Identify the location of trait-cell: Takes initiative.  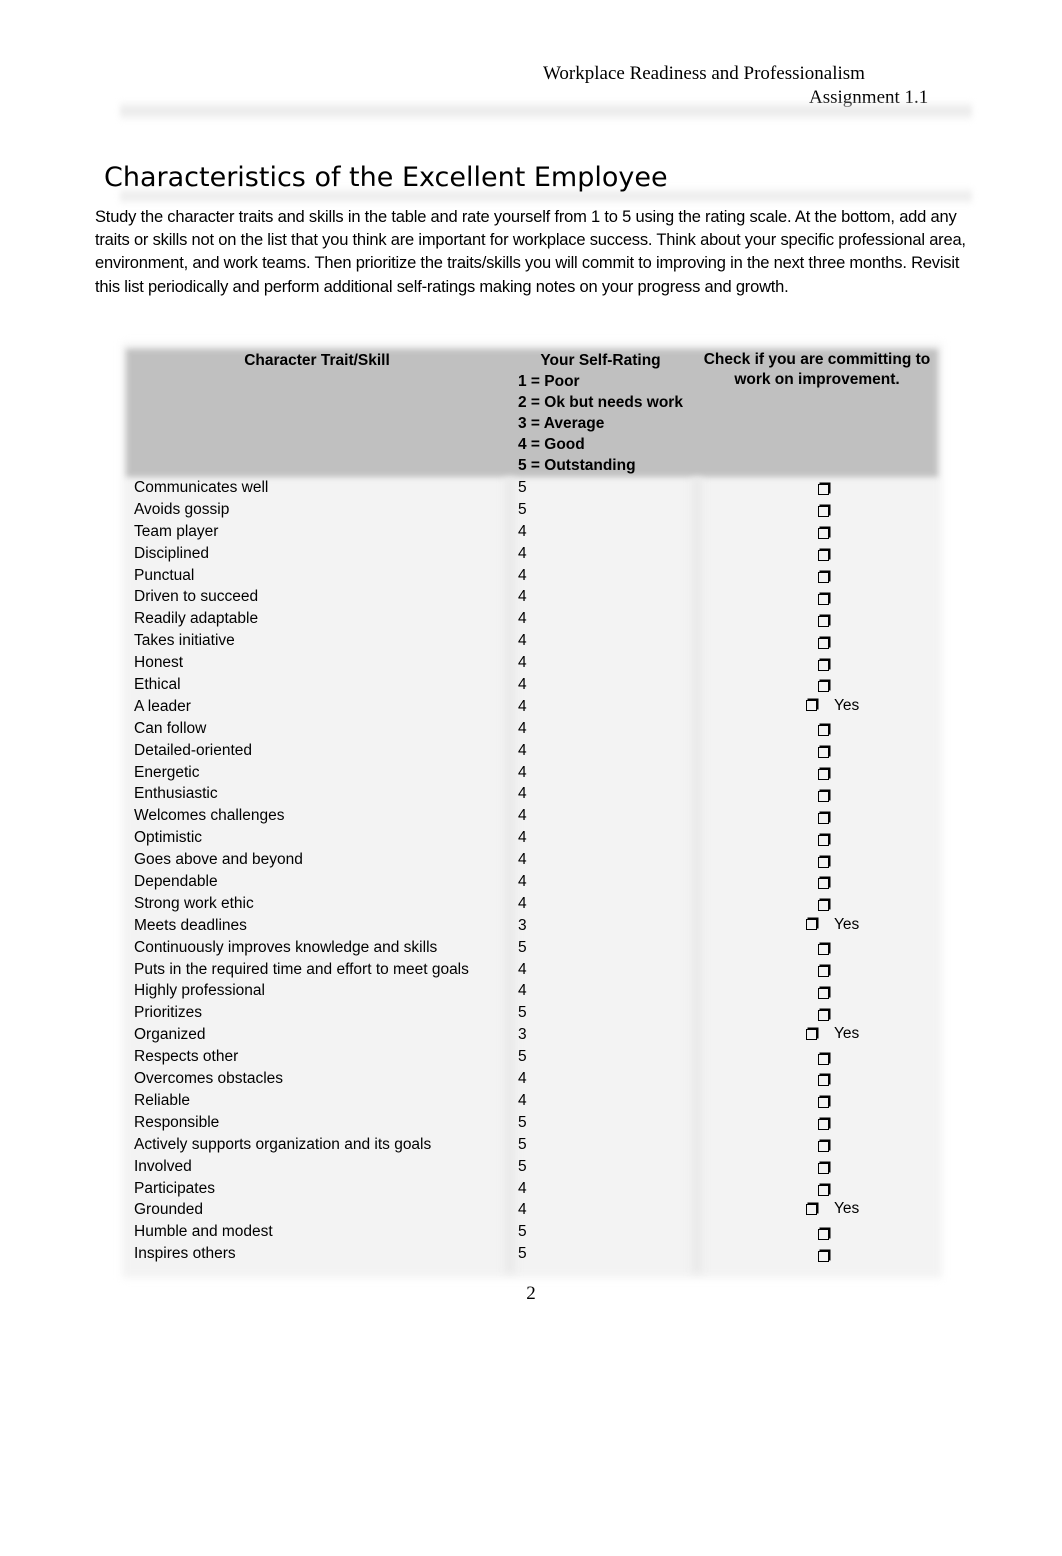
(184, 641).